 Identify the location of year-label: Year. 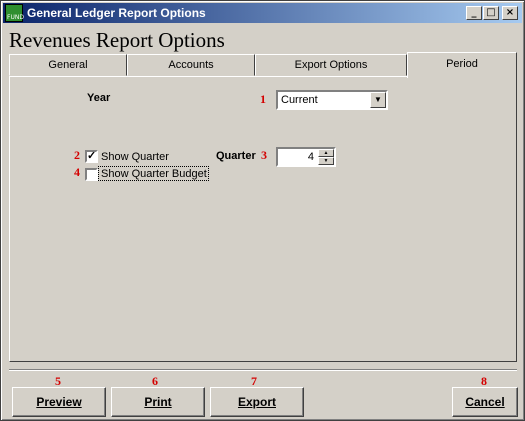
(99, 98).